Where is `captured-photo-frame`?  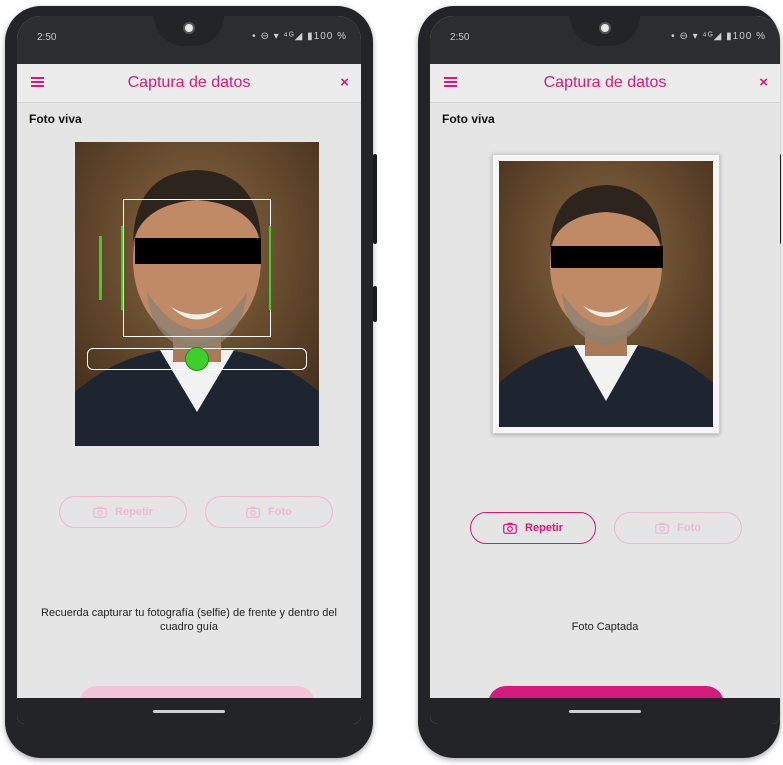 captured-photo-frame is located at coordinates (606, 294).